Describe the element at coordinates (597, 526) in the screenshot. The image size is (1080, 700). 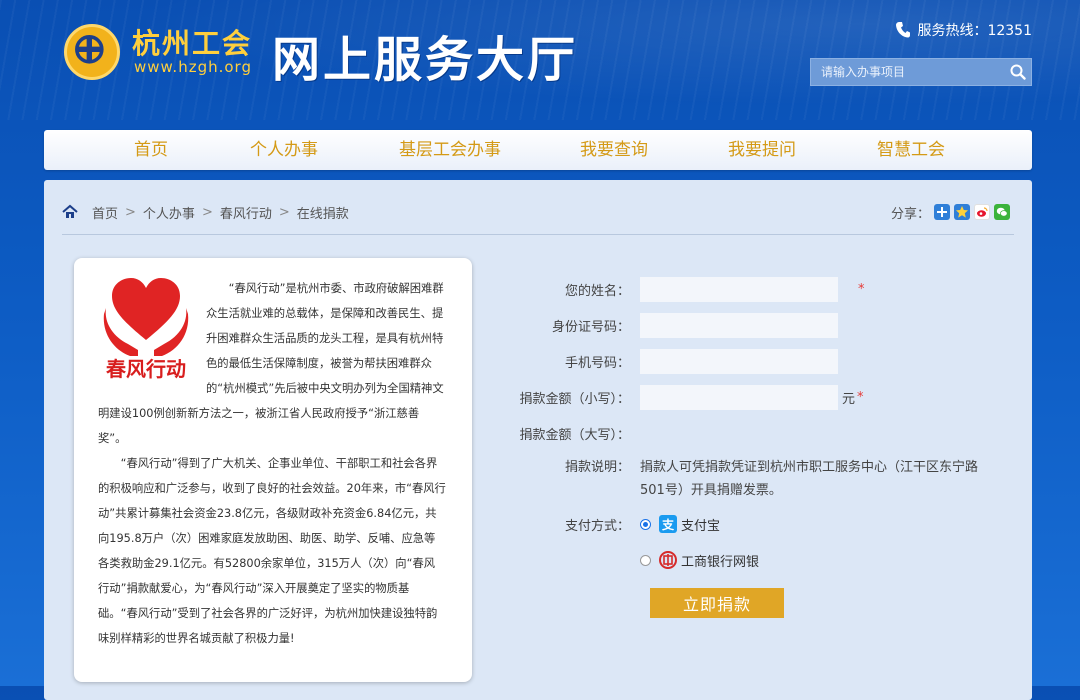
I see `pay-label: 支付方式：` at that location.